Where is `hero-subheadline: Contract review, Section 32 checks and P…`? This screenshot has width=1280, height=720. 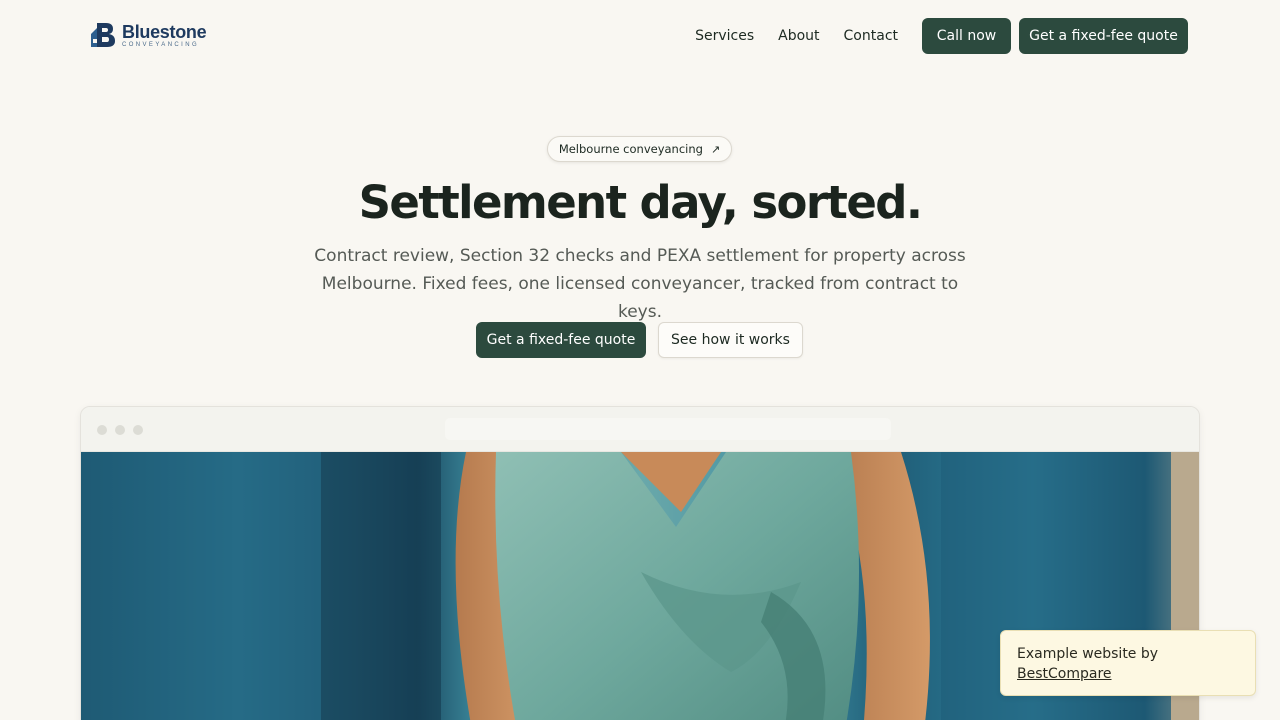 hero-subheadline: Contract review, Section 32 checks and P… is located at coordinates (640, 284).